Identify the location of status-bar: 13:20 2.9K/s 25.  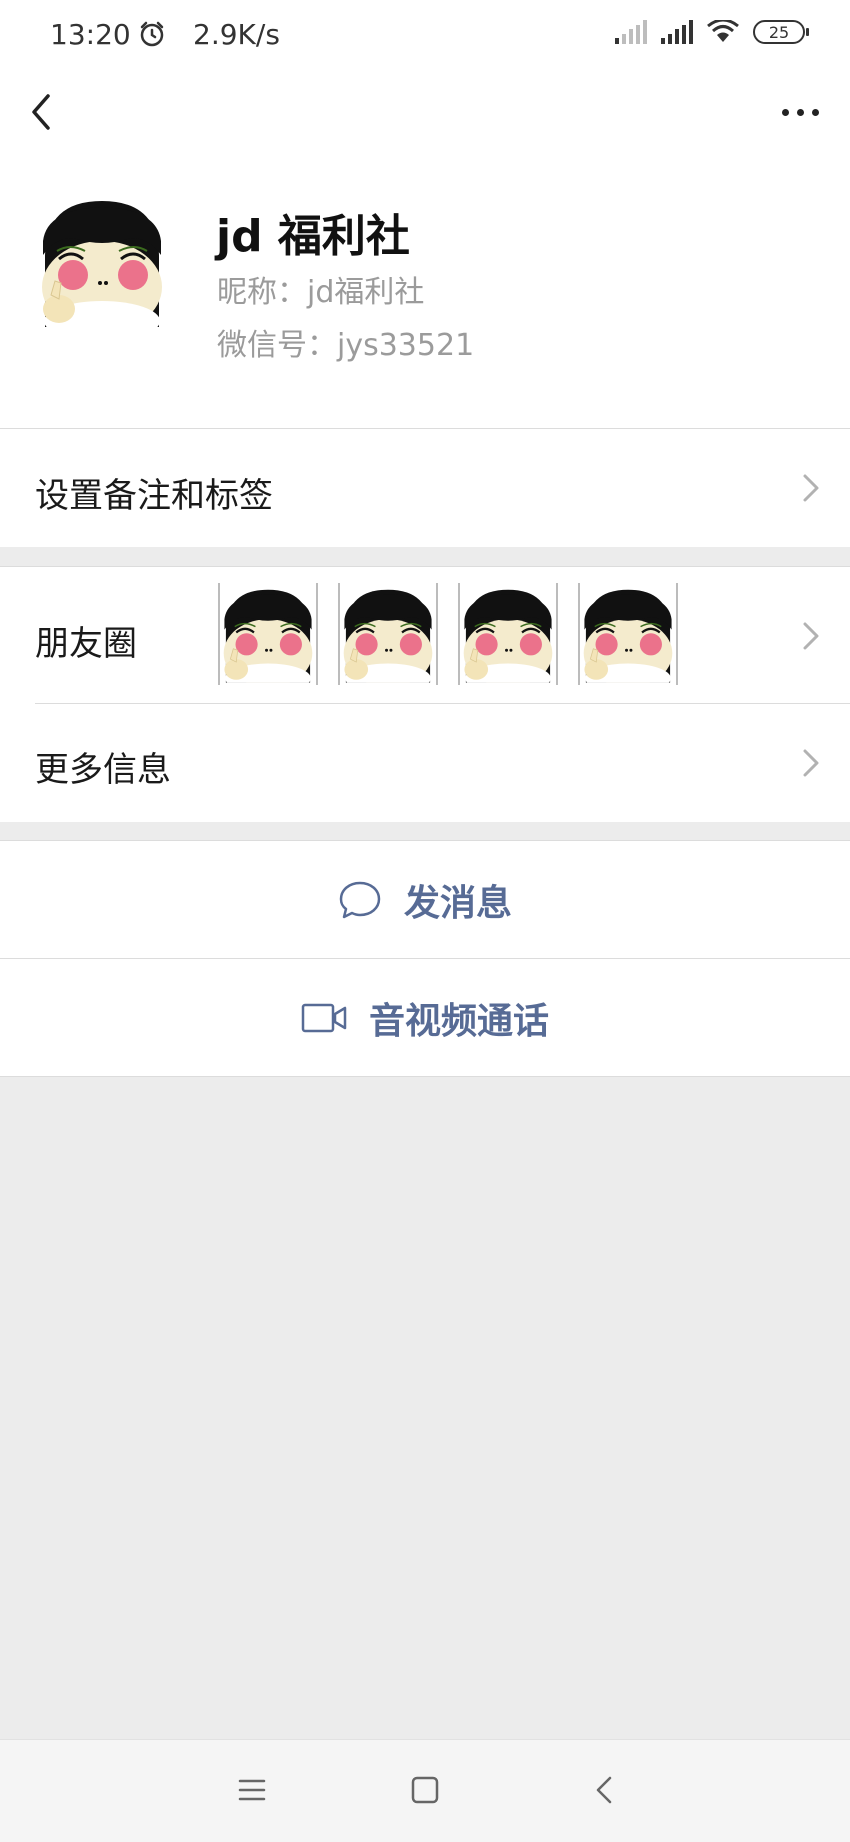
(425, 35).